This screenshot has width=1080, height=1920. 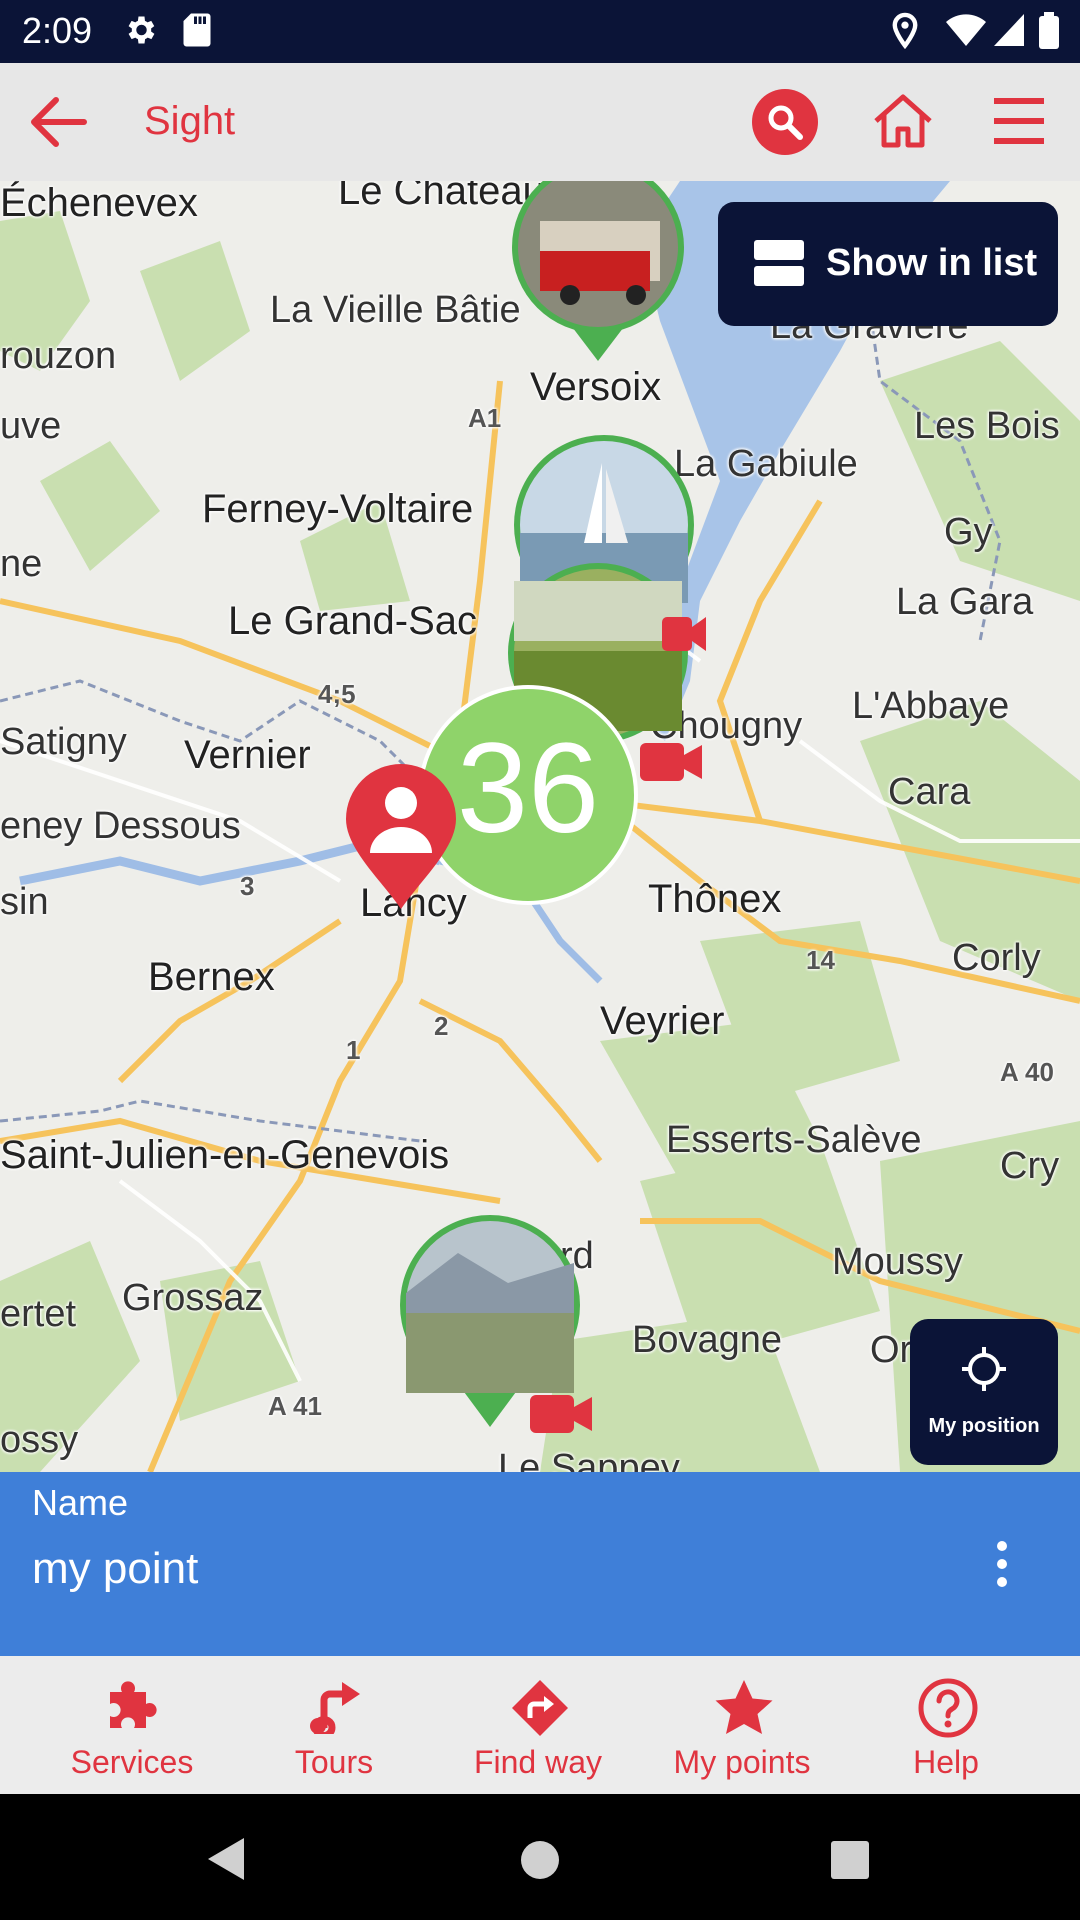 What do you see at coordinates (225, 1155) in the screenshot?
I see `map-label: Saint-Julien-en-Genevois` at bounding box center [225, 1155].